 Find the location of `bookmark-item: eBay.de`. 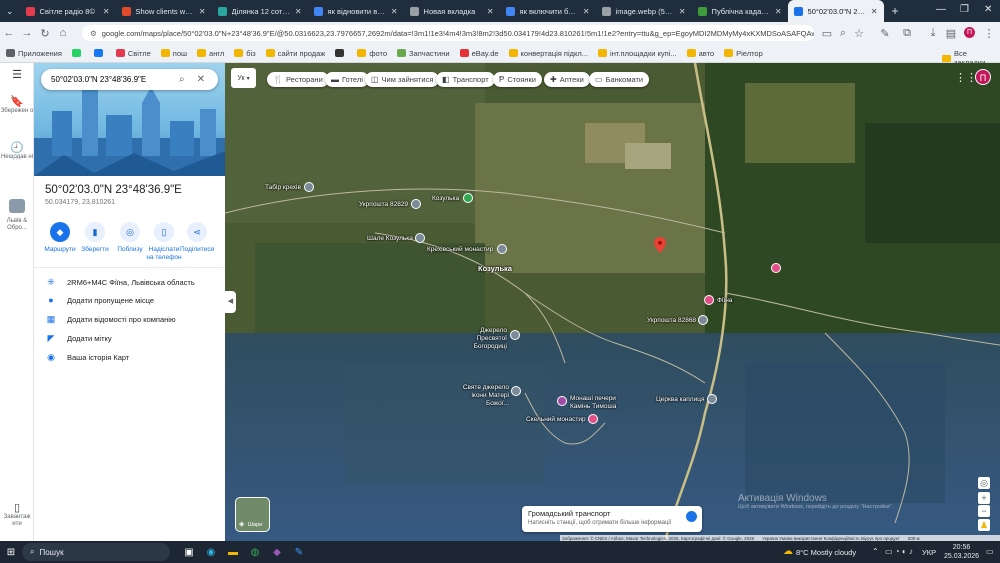

bookmark-item: eBay.de is located at coordinates (479, 53).